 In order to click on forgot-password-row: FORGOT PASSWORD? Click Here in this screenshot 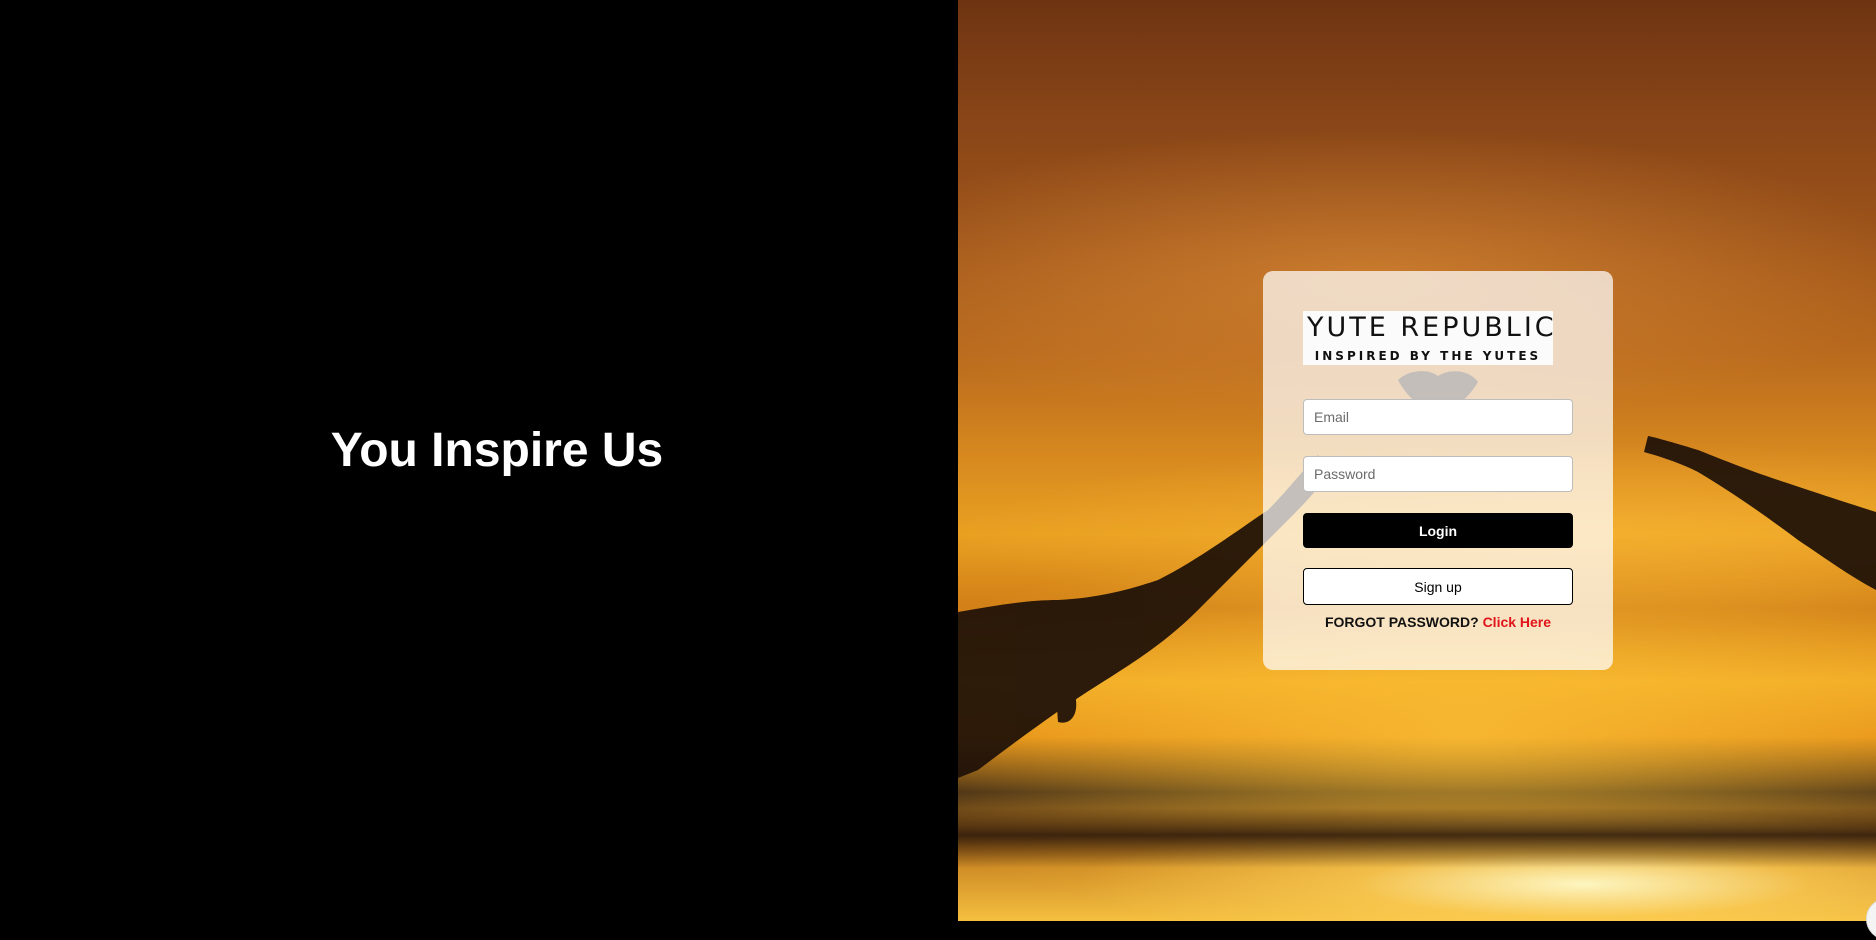, I will do `click(1438, 622)`.